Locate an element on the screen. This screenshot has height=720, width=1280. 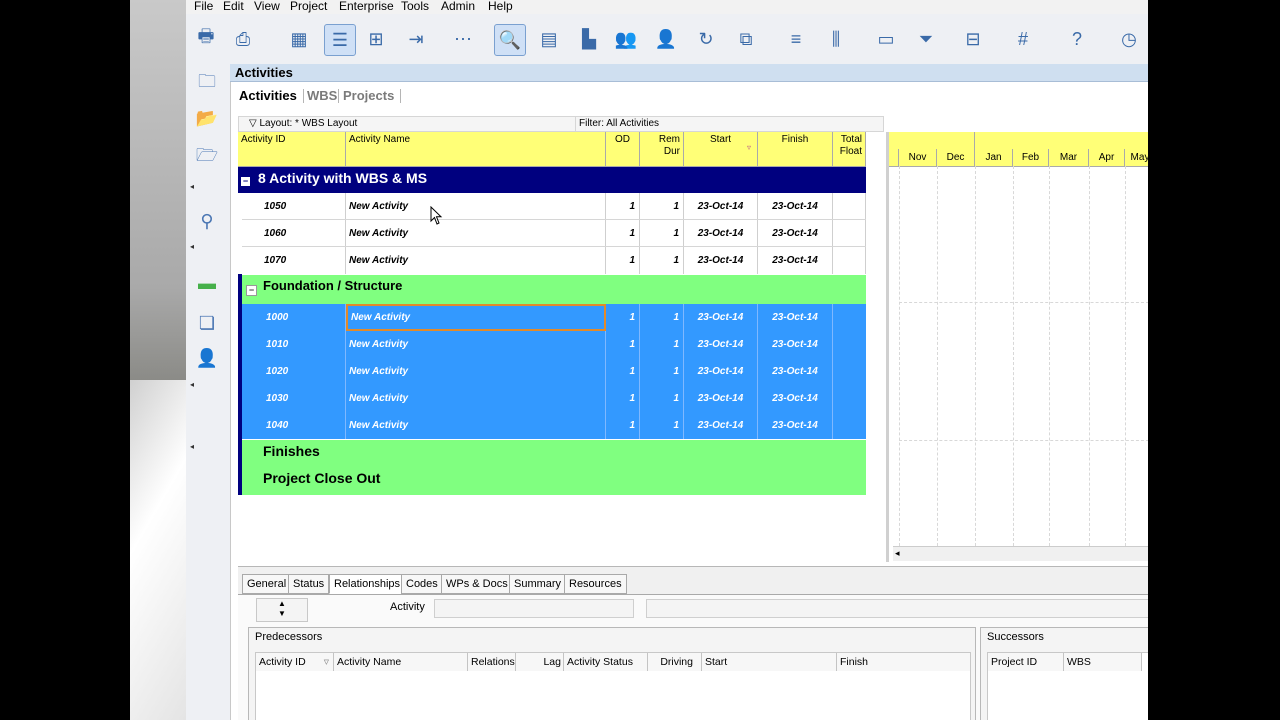
tab-general: General is located at coordinates (267, 584).